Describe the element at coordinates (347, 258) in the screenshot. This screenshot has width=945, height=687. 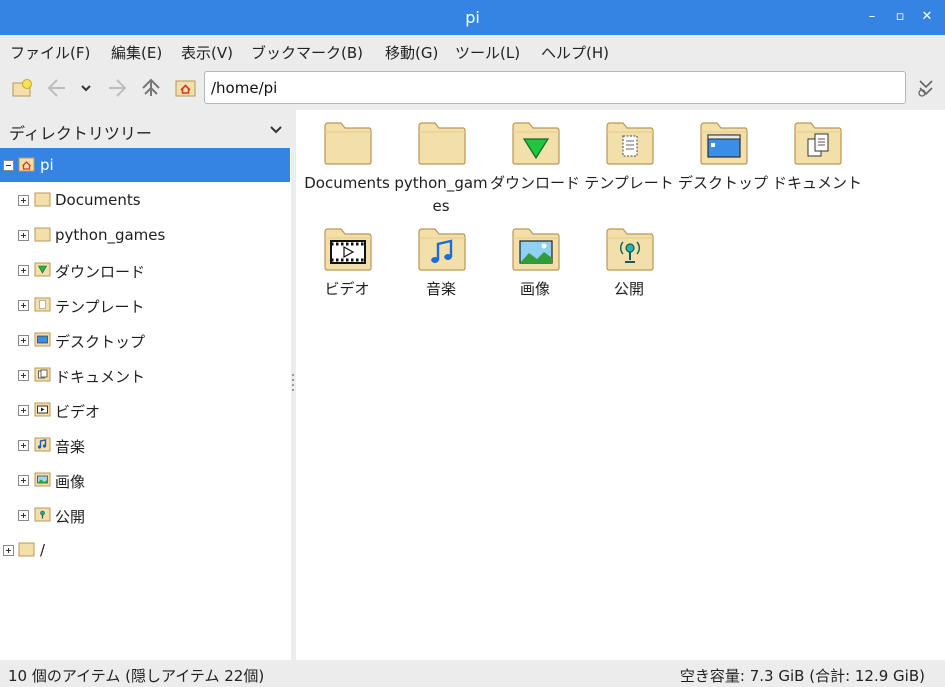
I see `file-item: ビデオ` at that location.